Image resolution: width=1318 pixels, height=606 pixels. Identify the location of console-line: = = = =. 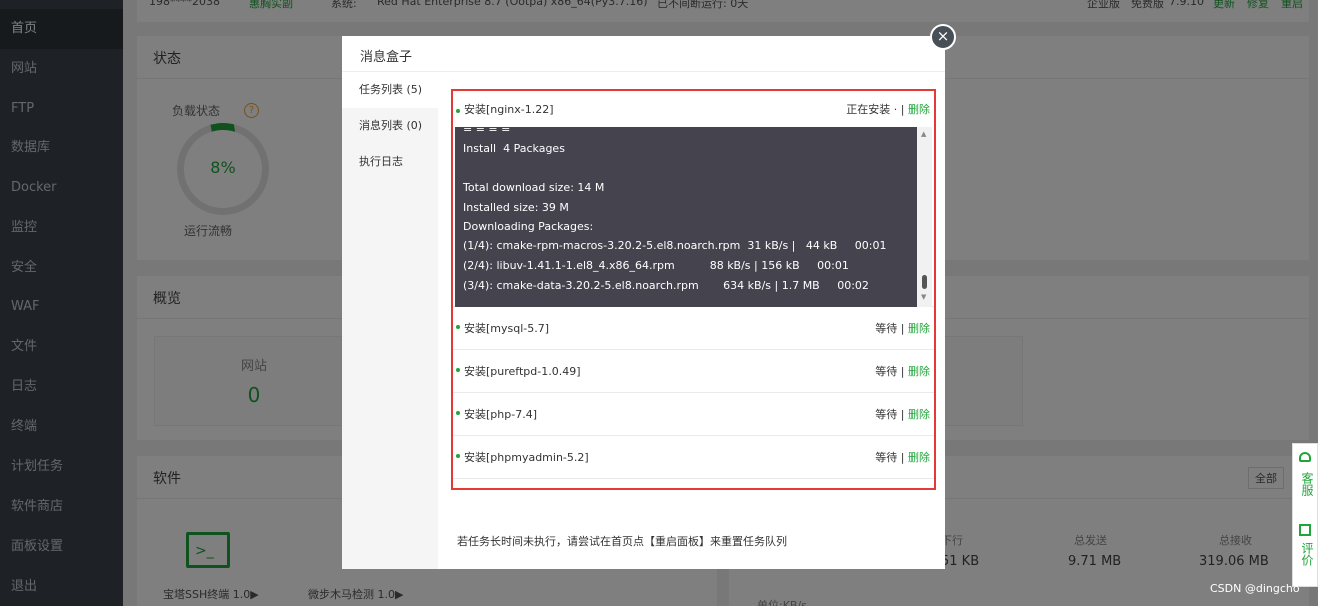
(487, 131).